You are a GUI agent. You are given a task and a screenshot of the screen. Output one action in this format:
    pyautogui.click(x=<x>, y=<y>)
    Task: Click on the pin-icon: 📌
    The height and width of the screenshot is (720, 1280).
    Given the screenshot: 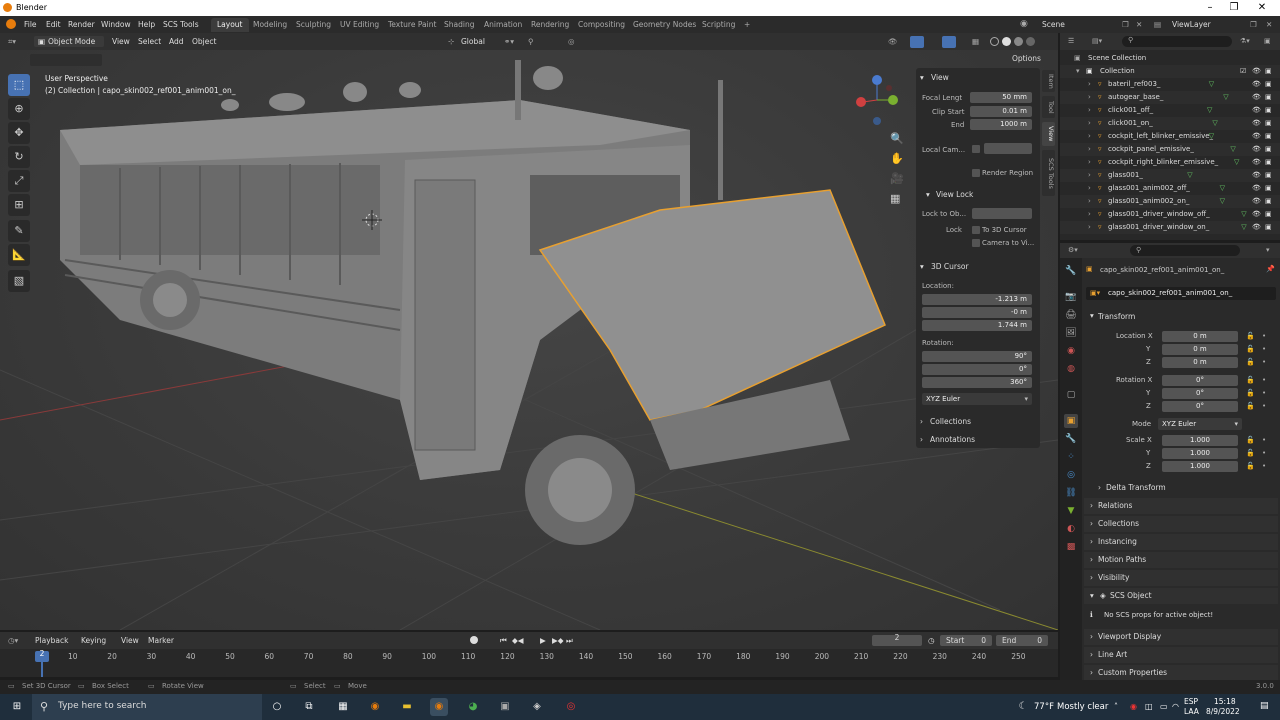 What is the action you would take?
    pyautogui.click(x=1270, y=269)
    